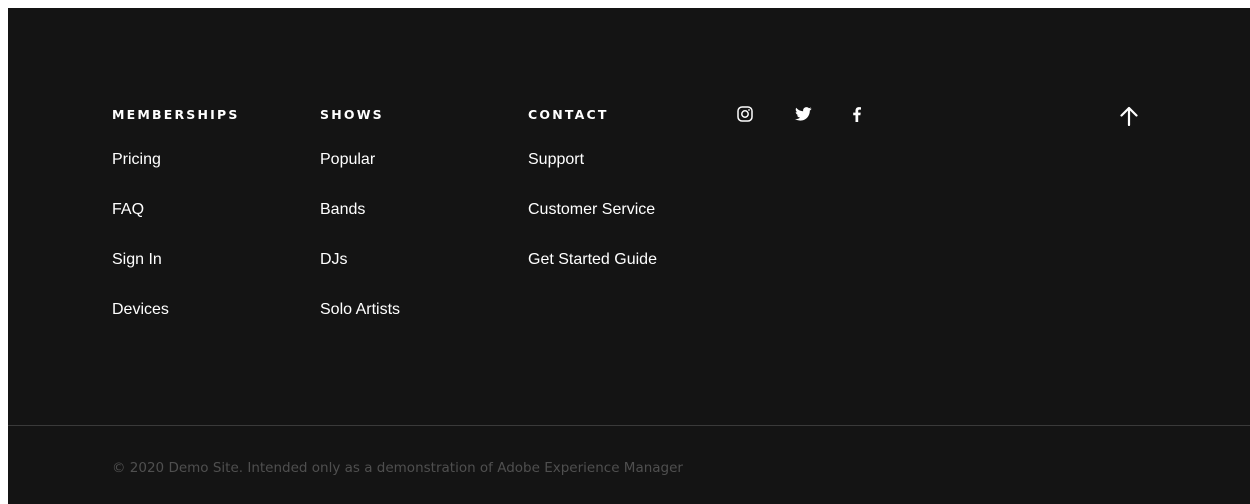  What do you see at coordinates (591, 209) in the screenshot?
I see `footer-link-customer-service: Customer Service` at bounding box center [591, 209].